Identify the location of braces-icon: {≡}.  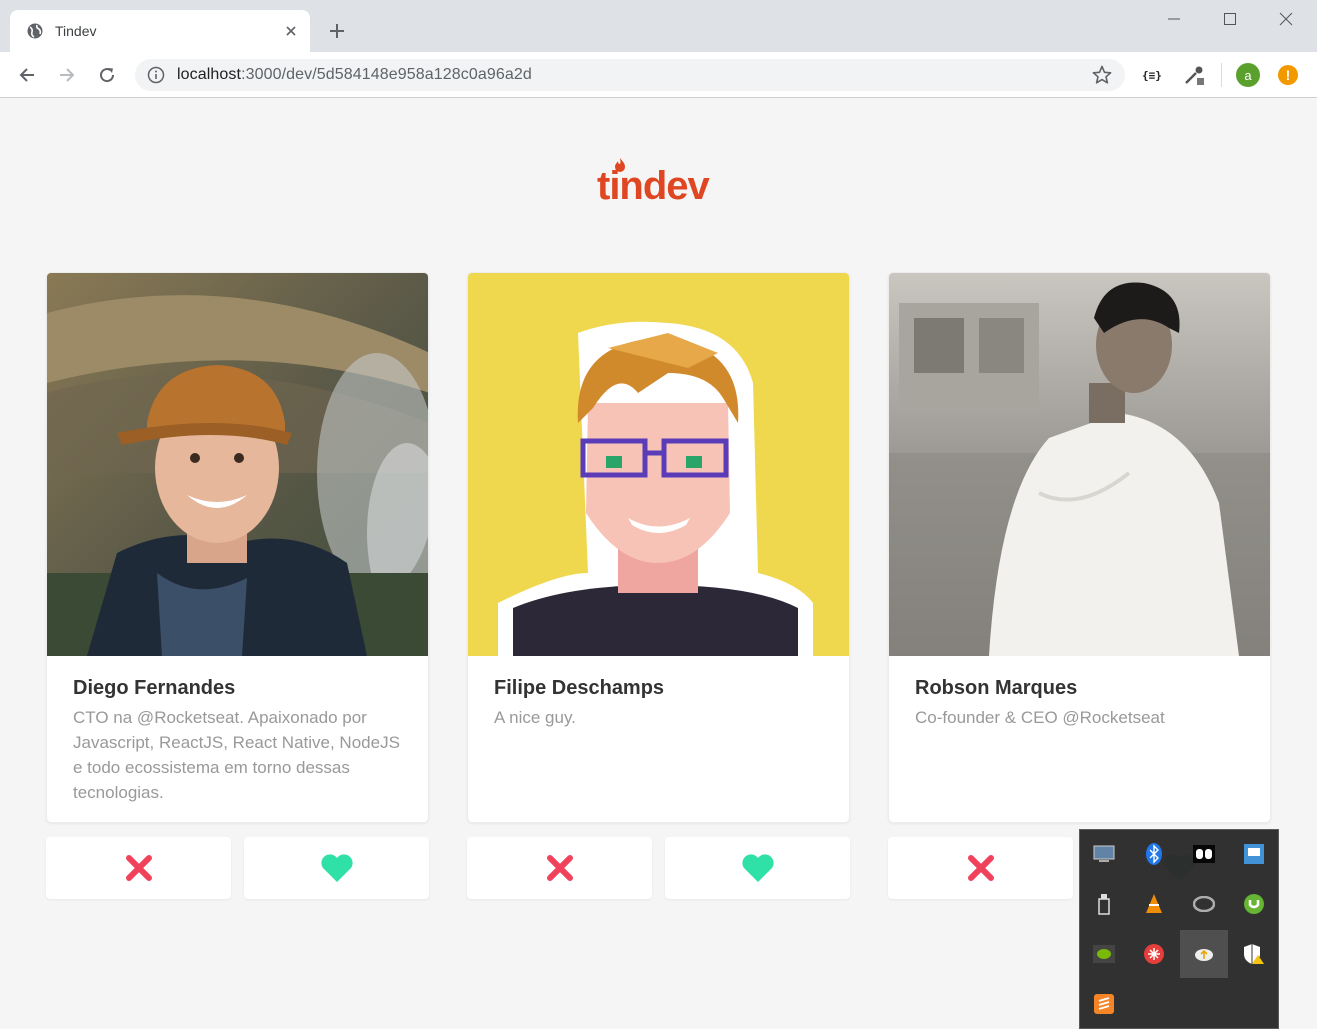
(1152, 75).